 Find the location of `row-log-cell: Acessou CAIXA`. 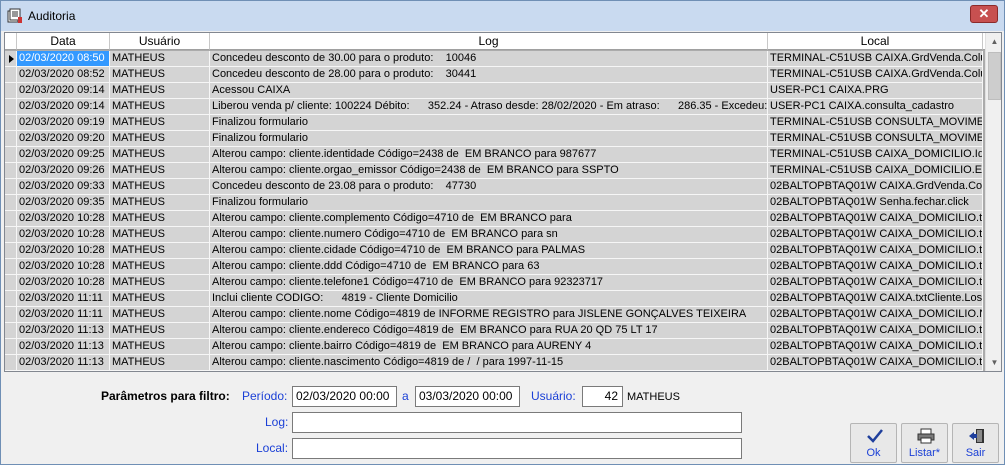

row-log-cell: Acessou CAIXA is located at coordinates (489, 91).